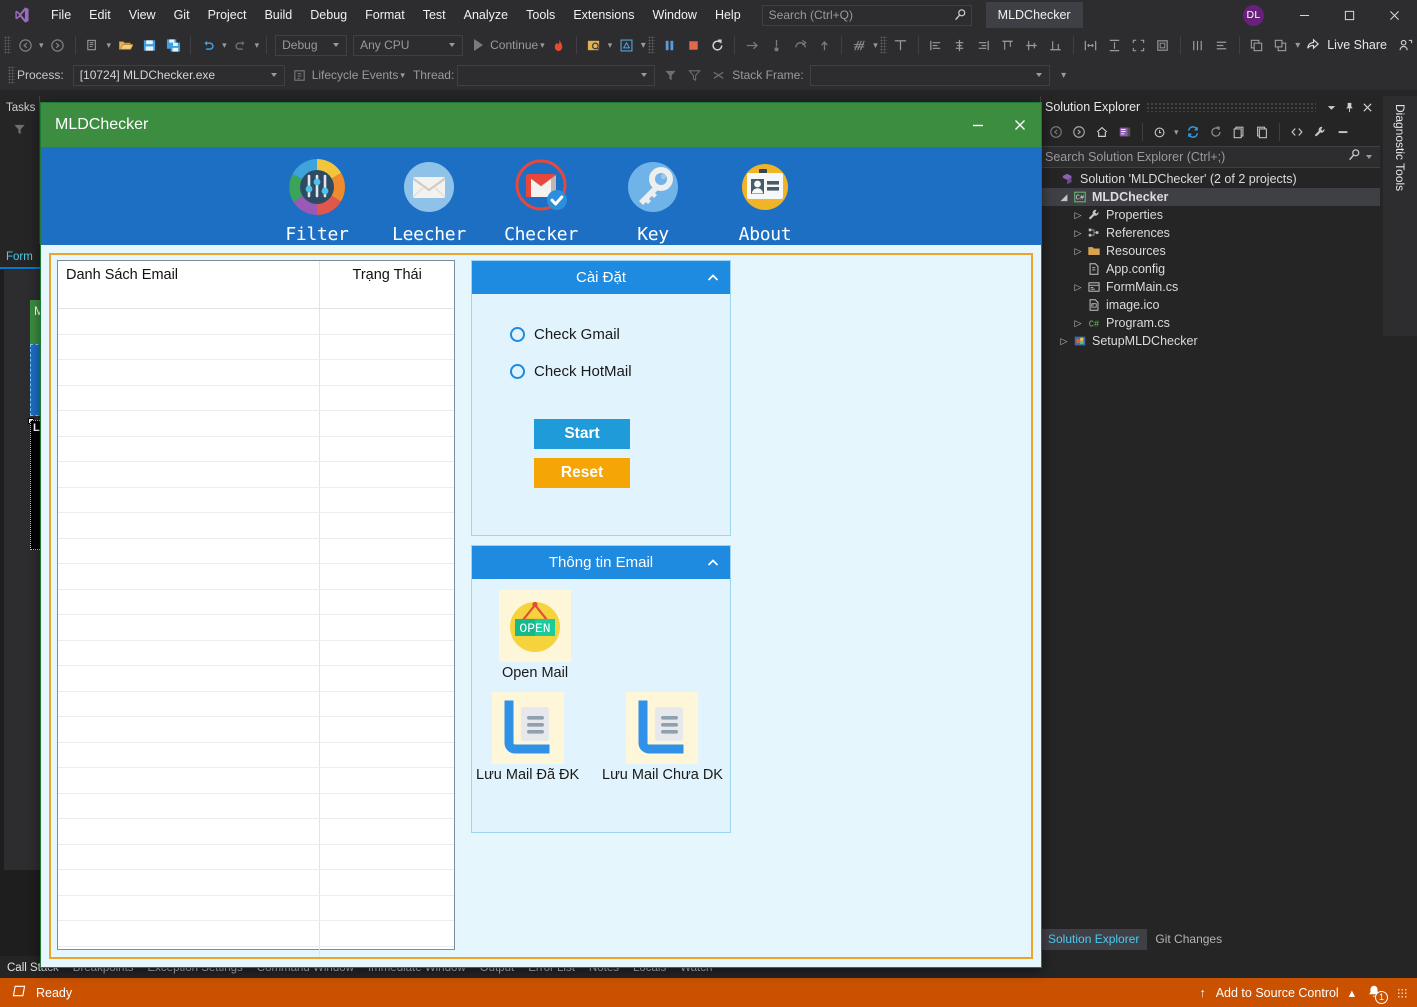  What do you see at coordinates (224, 45) in the screenshot?
I see `undo-dropdown-icon: ▾` at bounding box center [224, 45].